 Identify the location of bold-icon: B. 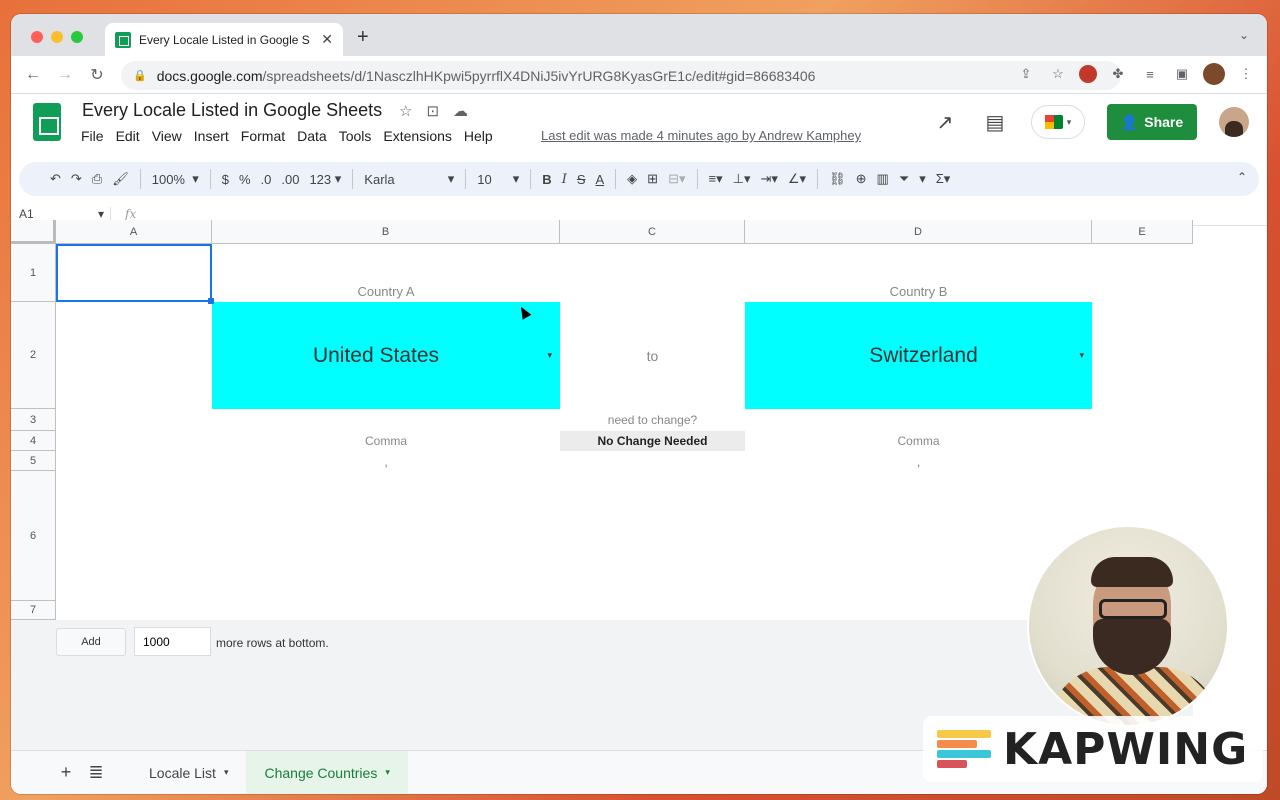
(546, 179).